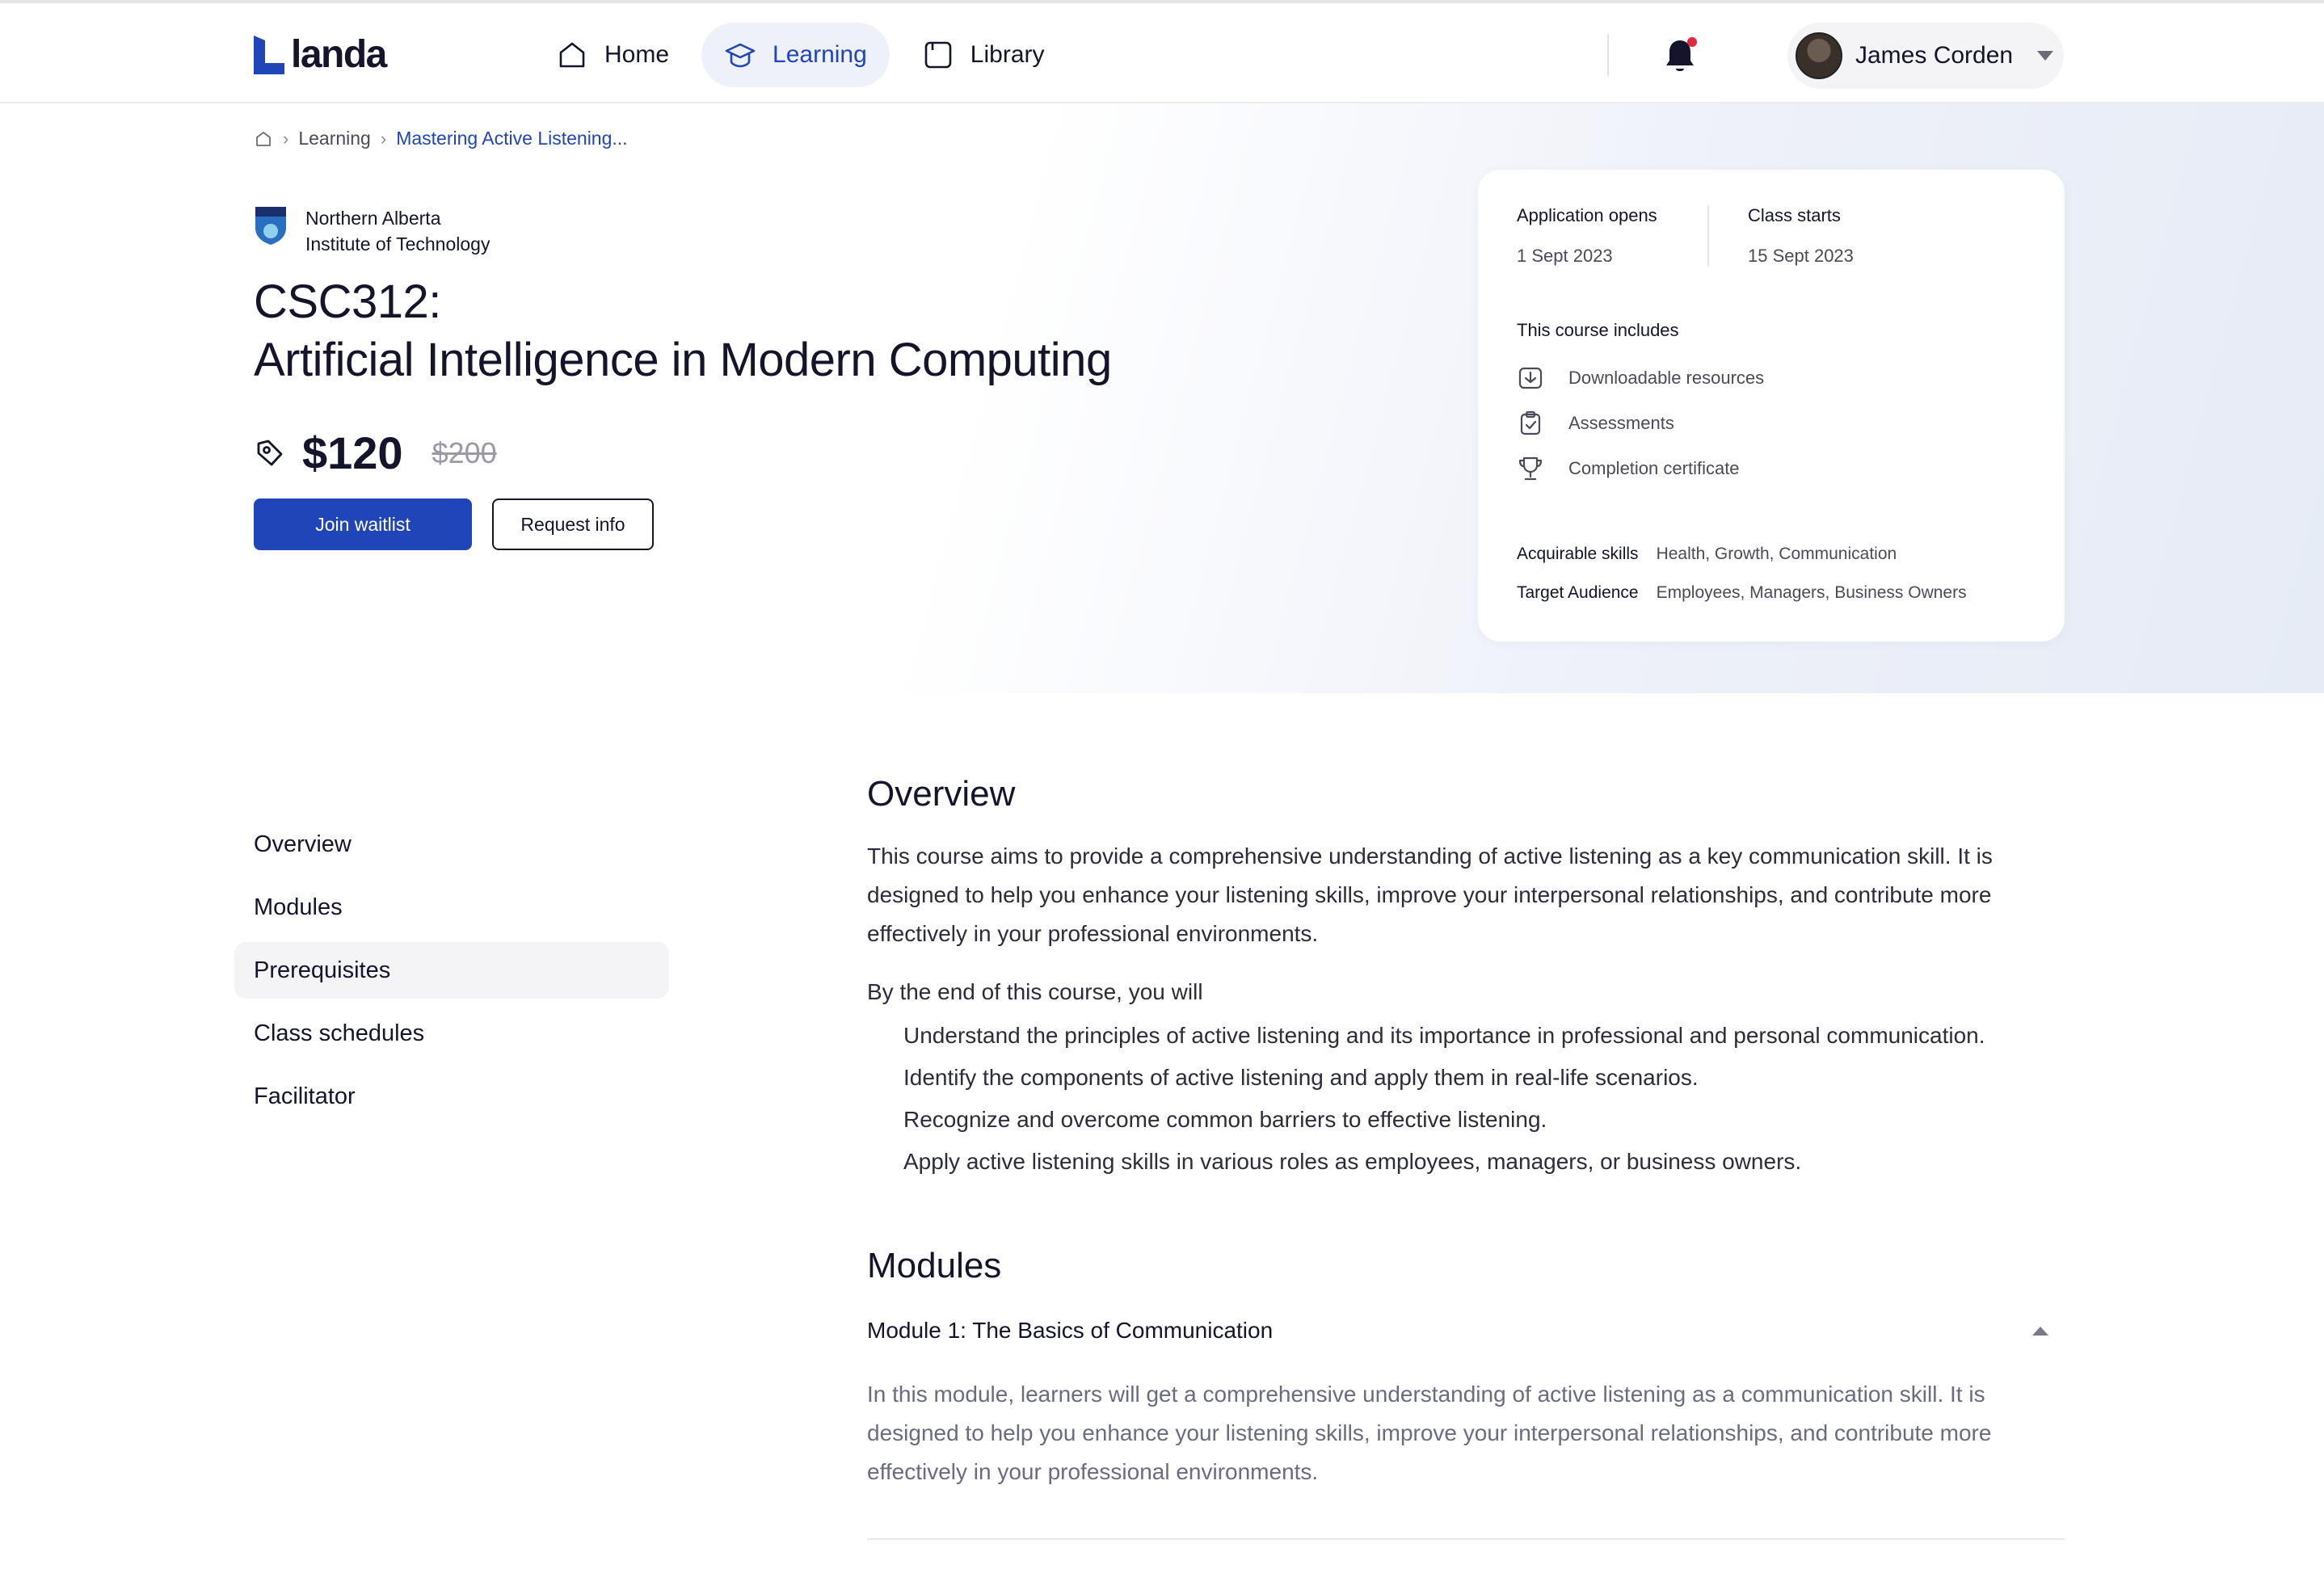  I want to click on section-nav-modules: Modules, so click(451, 908).